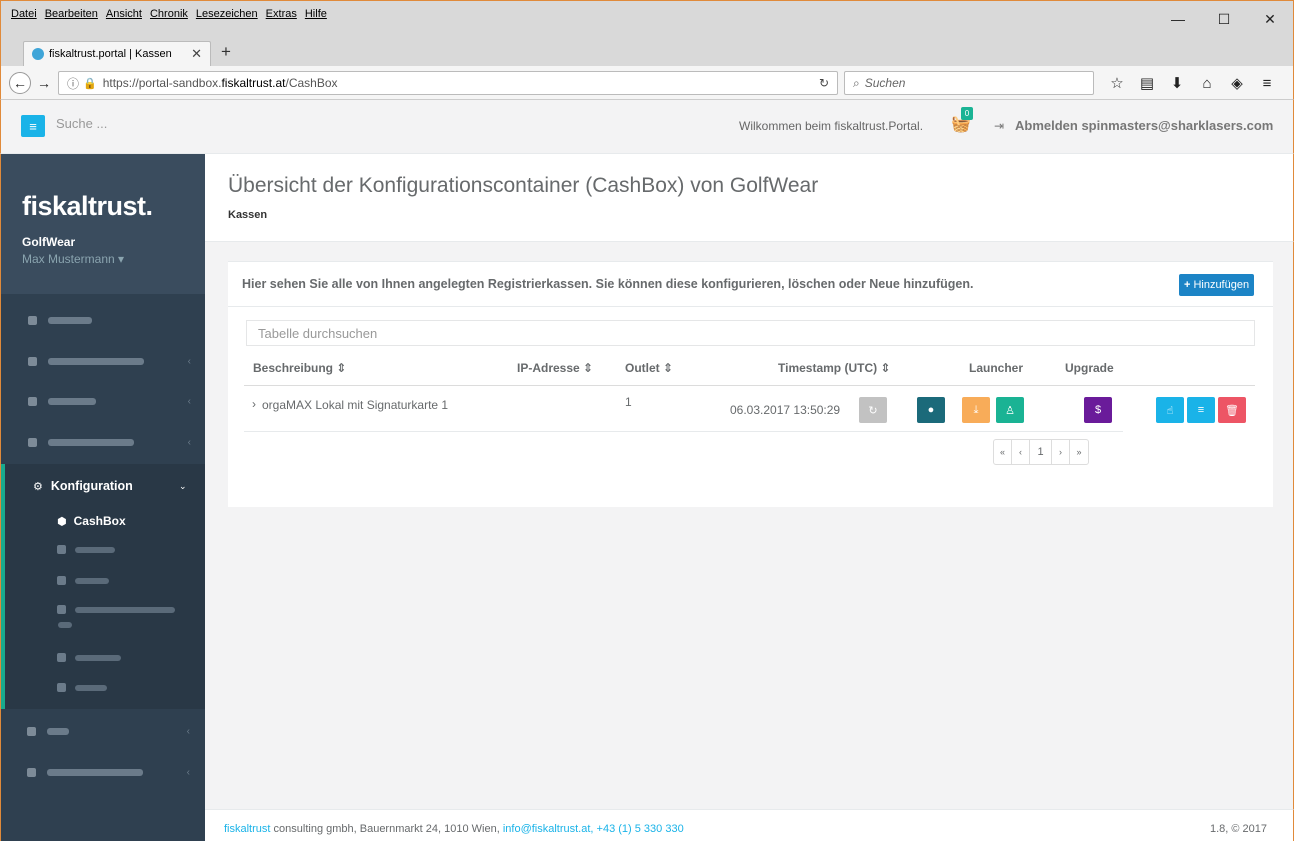 Image resolution: width=1294 pixels, height=841 pixels. I want to click on dollar-icon: $, so click(1098, 410).